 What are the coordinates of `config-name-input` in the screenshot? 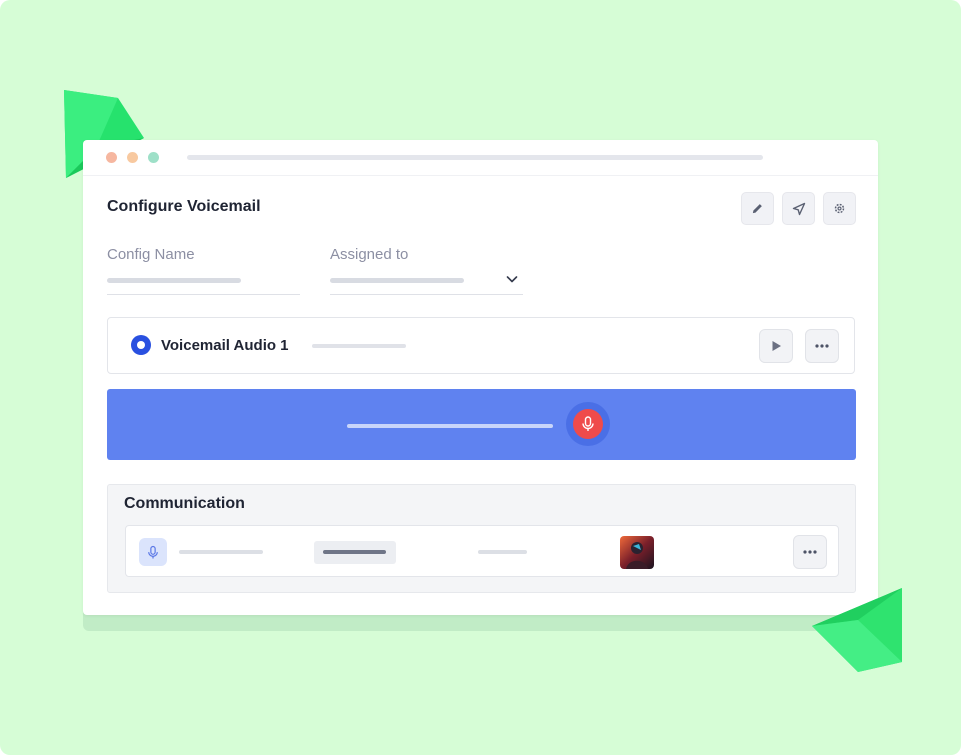 It's located at (203, 294).